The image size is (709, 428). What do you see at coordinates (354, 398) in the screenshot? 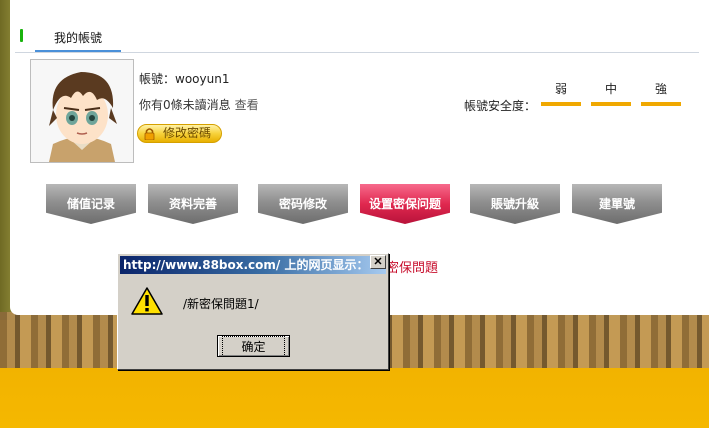
I see `background-footer` at bounding box center [354, 398].